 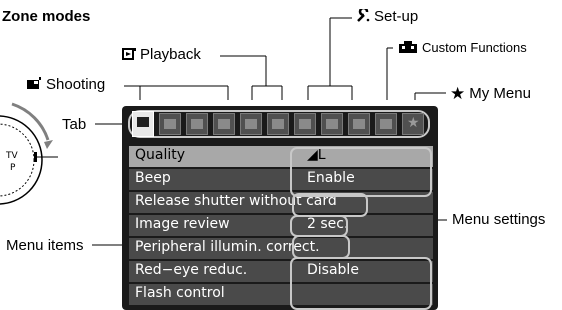 I want to click on settings-bracket-review, so click(x=319, y=226).